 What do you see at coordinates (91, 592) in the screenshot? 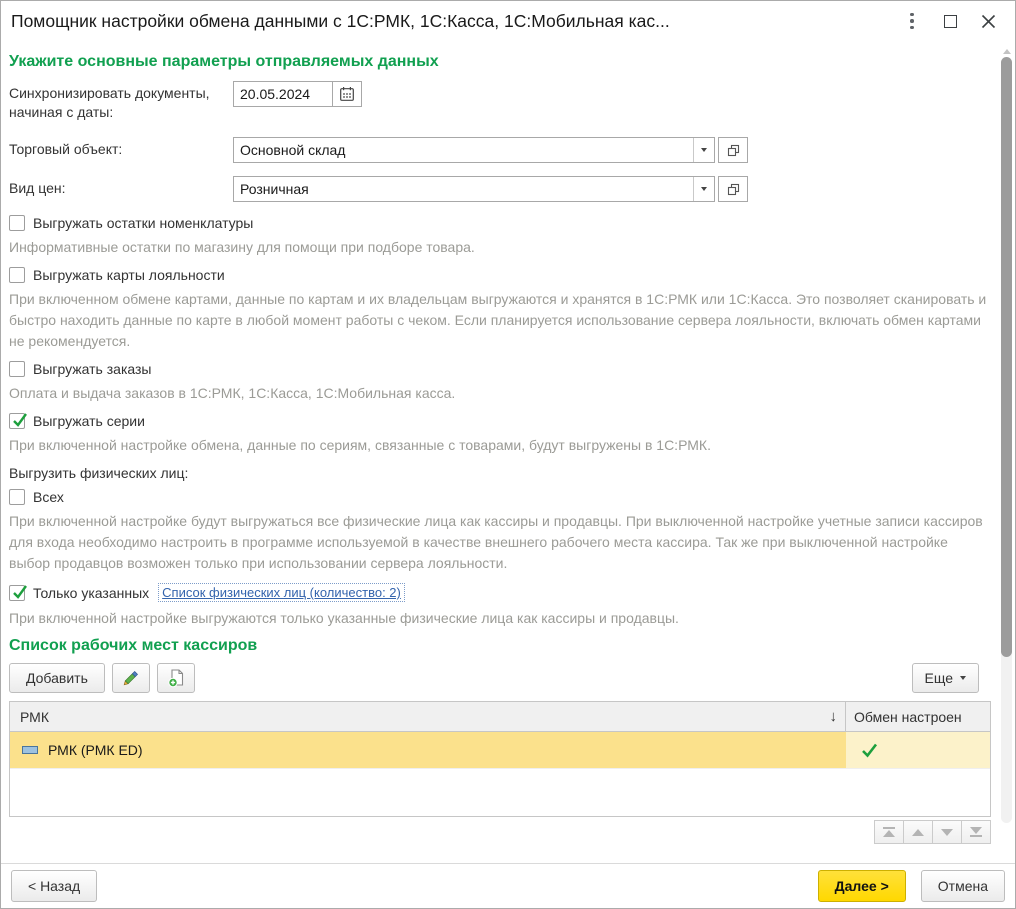
I see `checkbox-label: Только указанных` at bounding box center [91, 592].